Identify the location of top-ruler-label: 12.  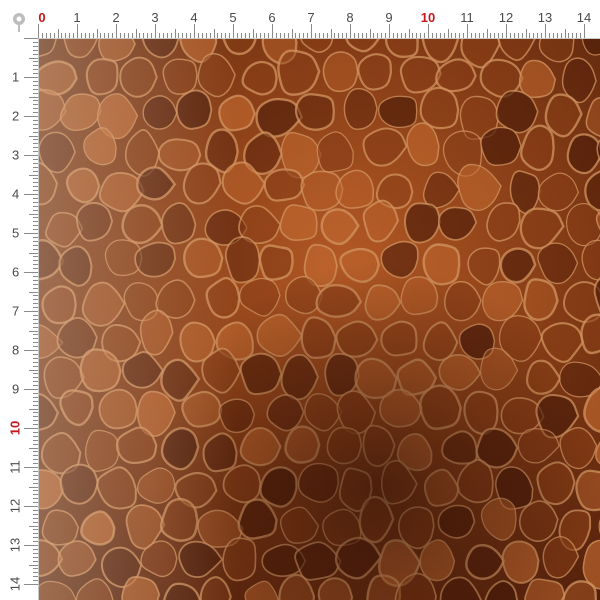
(506, 17).